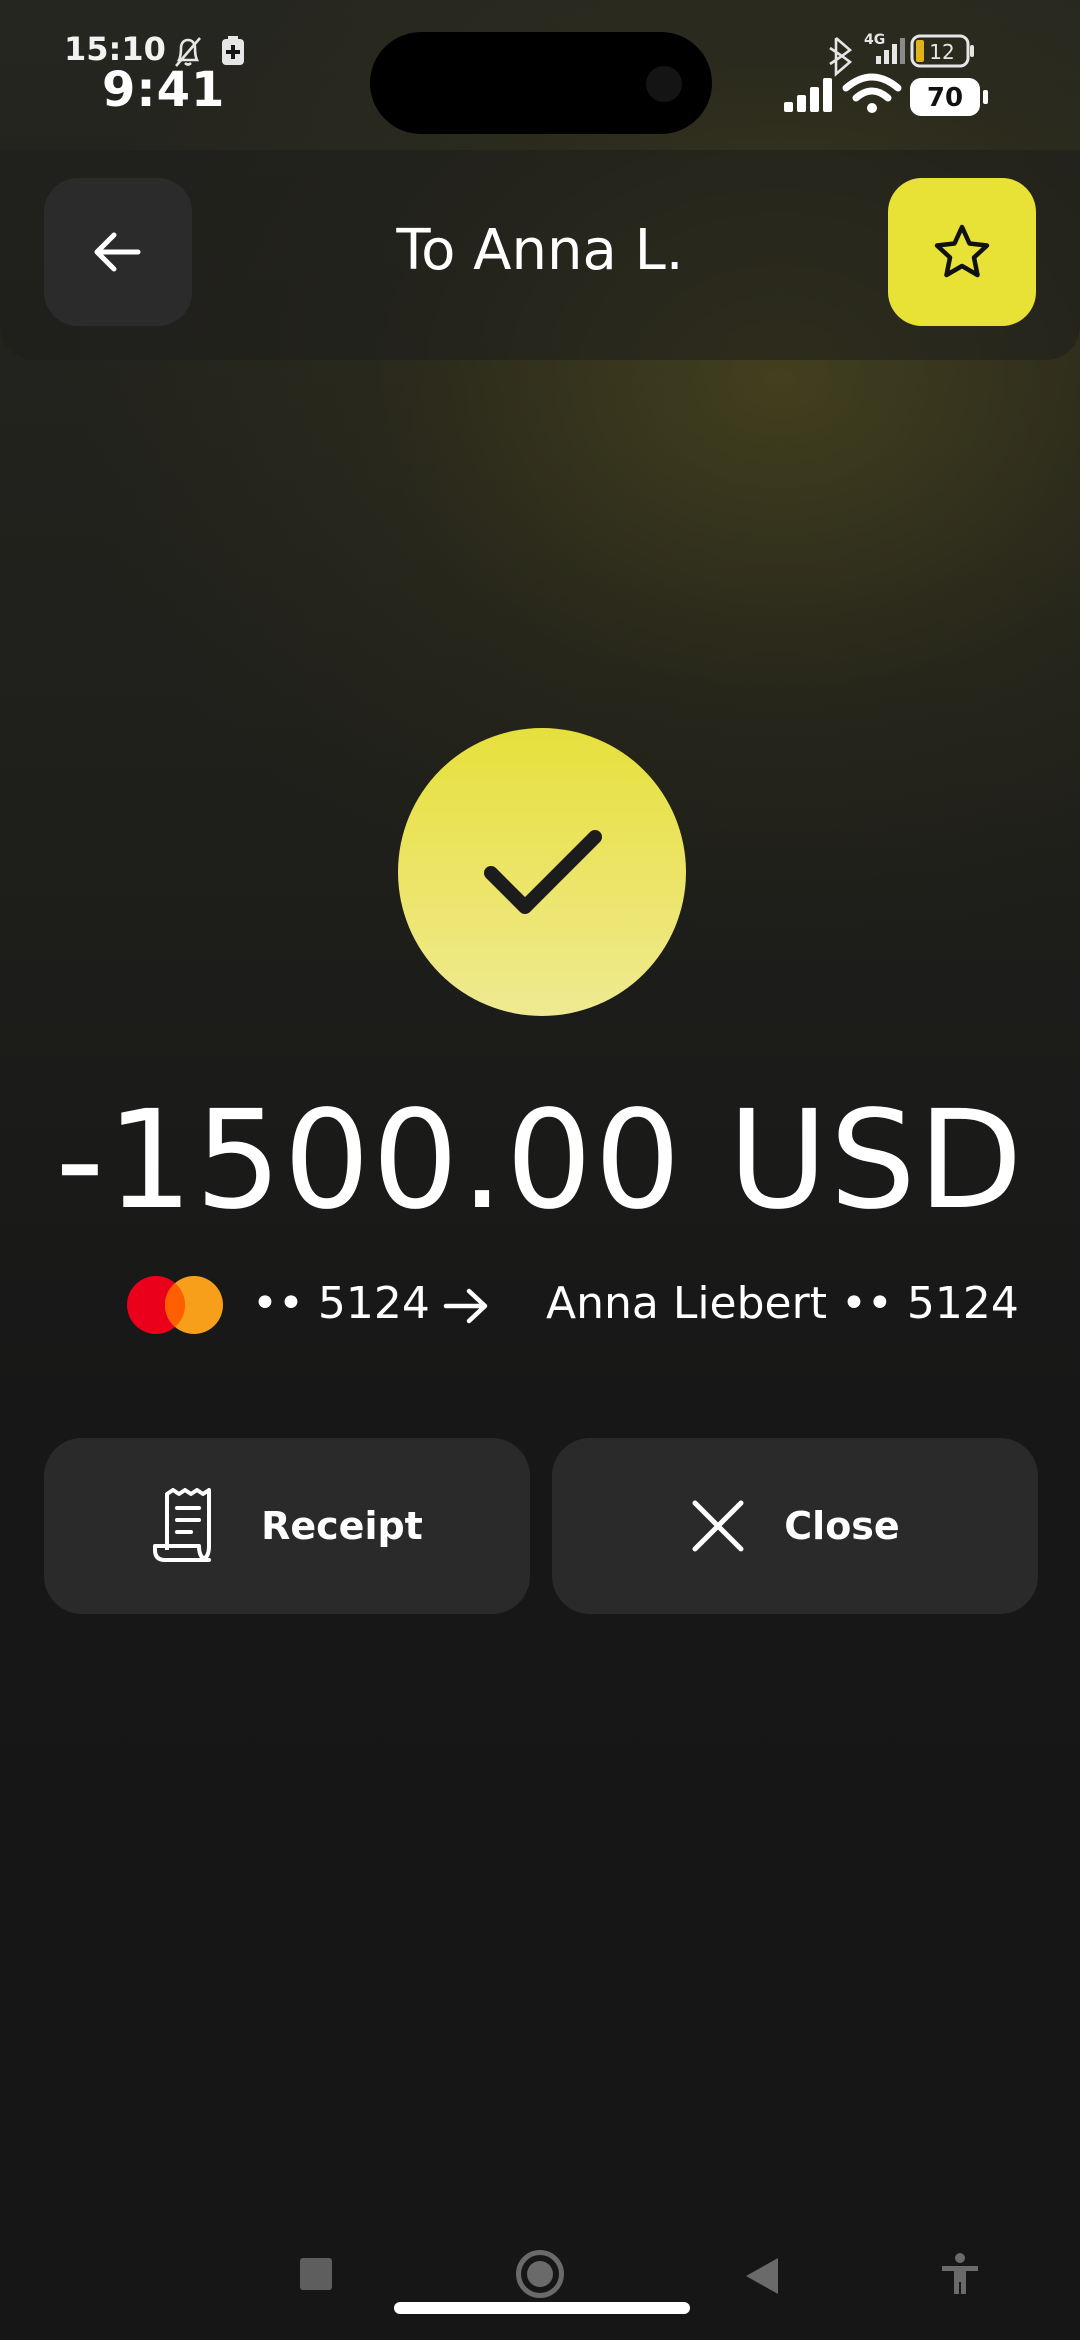 The image size is (1080, 2340). Describe the element at coordinates (175, 1305) in the screenshot. I see `mastercard-icon` at that location.